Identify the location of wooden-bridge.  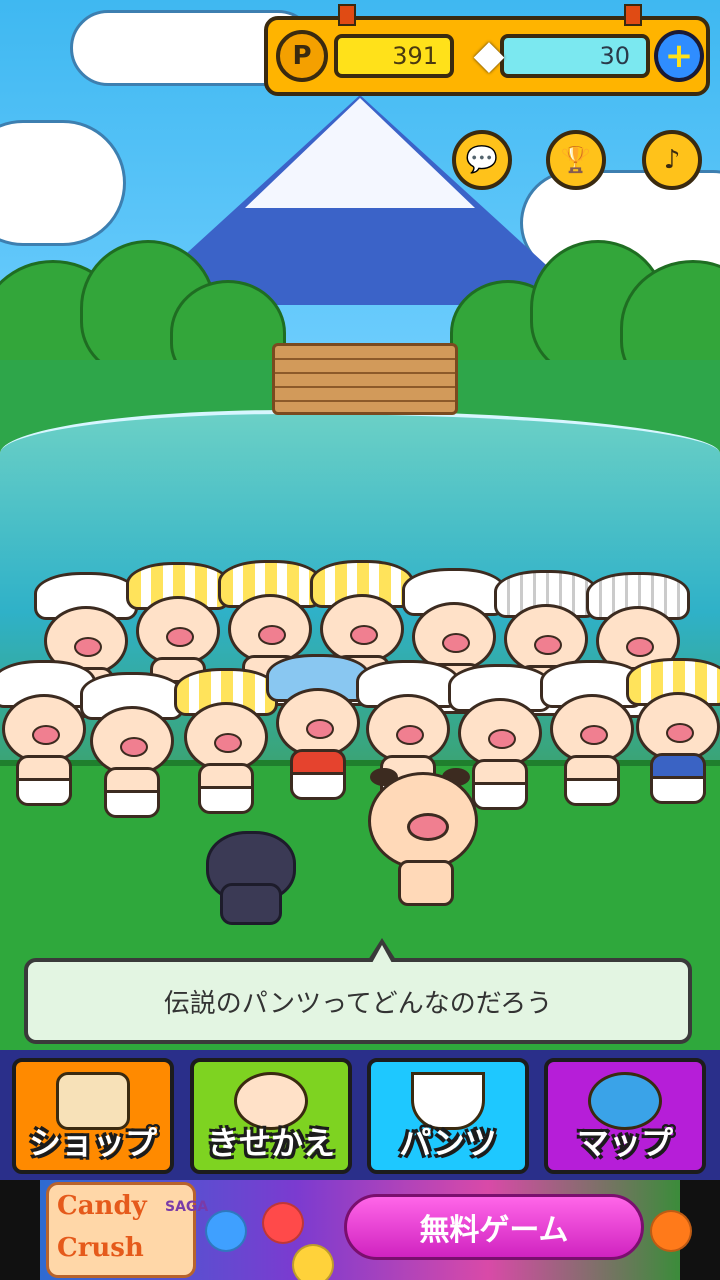
(365, 379).